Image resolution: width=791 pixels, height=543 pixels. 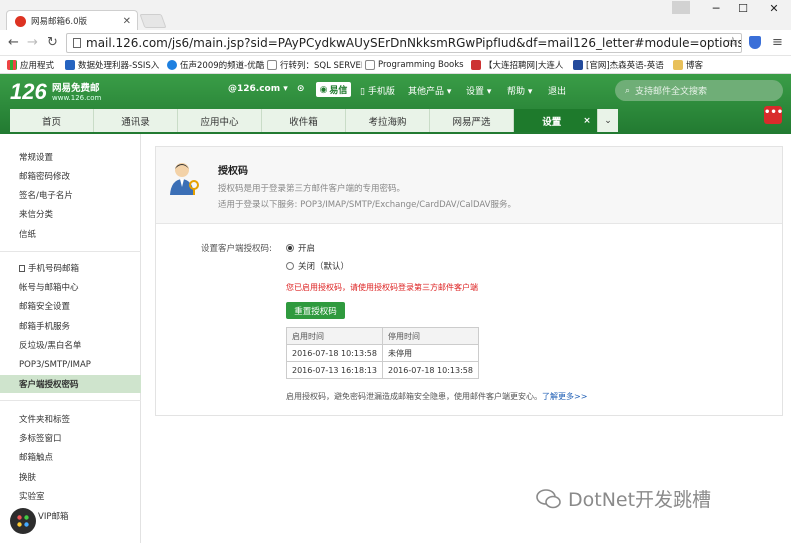 What do you see at coordinates (362, 92) in the screenshot?
I see `phone-icon: ▯` at bounding box center [362, 92].